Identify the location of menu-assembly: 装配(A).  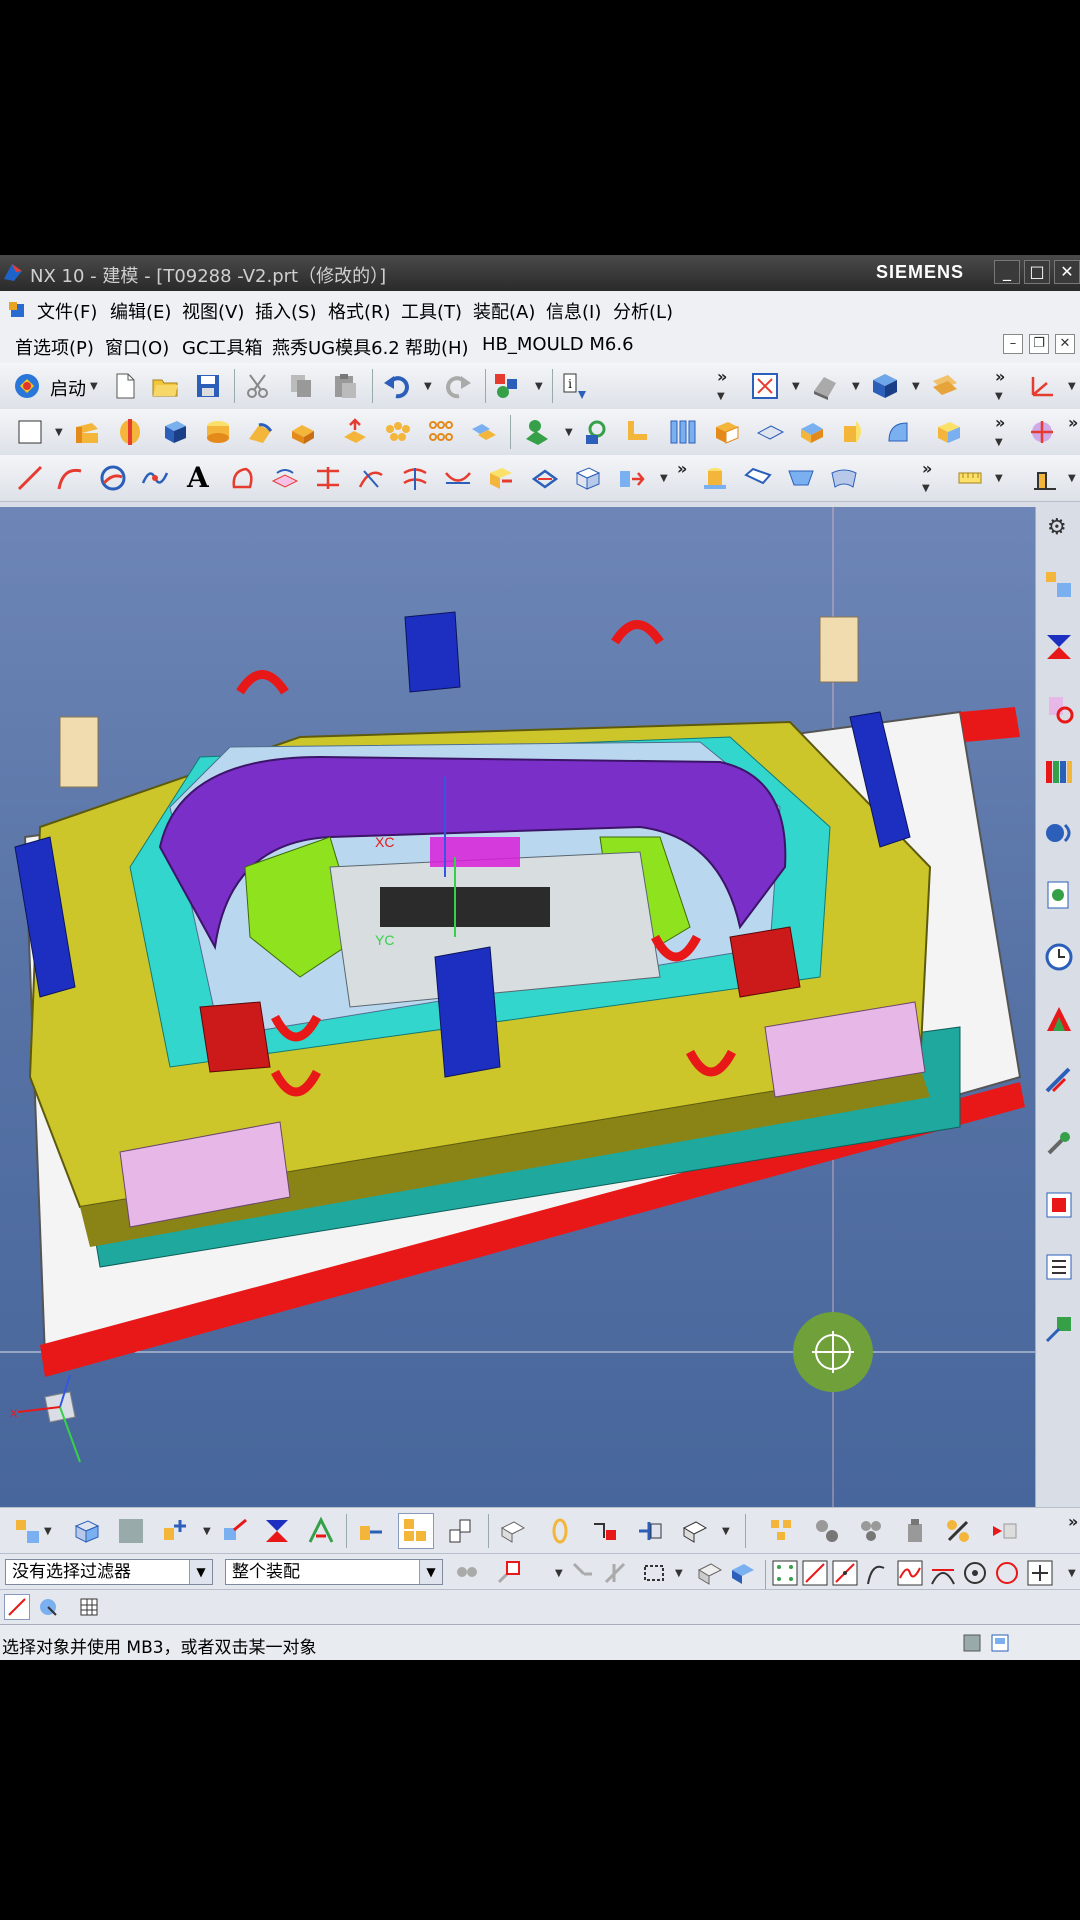
(504, 311).